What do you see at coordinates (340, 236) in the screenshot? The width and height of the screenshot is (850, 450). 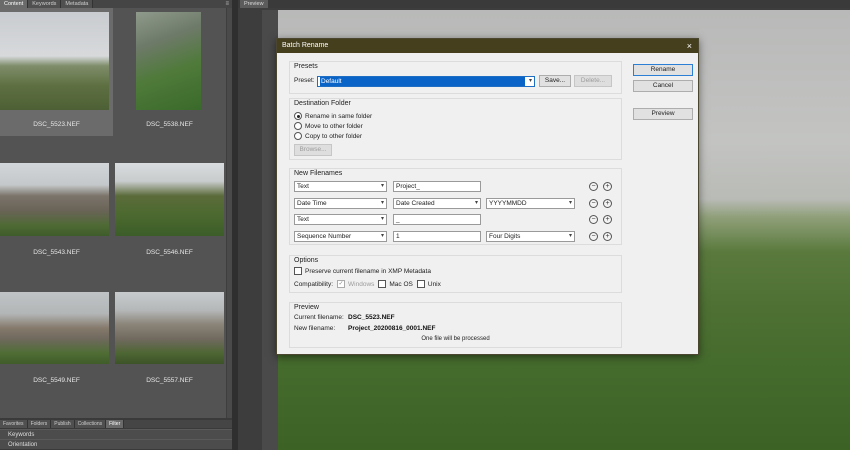 I see `filename-type-select: Sequence Number ▾` at bounding box center [340, 236].